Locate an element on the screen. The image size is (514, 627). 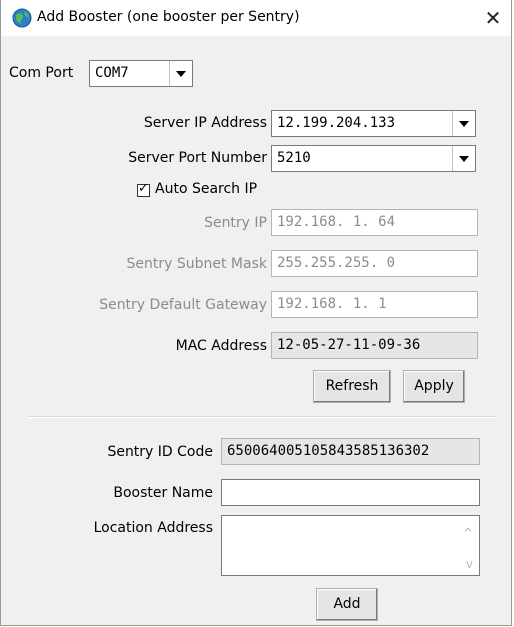
com-port-select: COM7 is located at coordinates (141, 73).